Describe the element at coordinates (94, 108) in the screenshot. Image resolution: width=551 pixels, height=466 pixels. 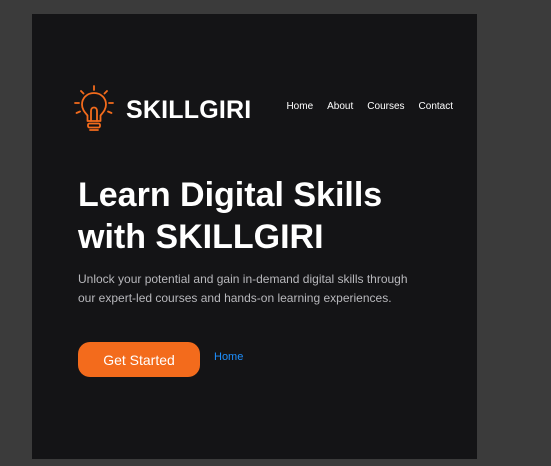
I see `lightbulb-icon` at that location.